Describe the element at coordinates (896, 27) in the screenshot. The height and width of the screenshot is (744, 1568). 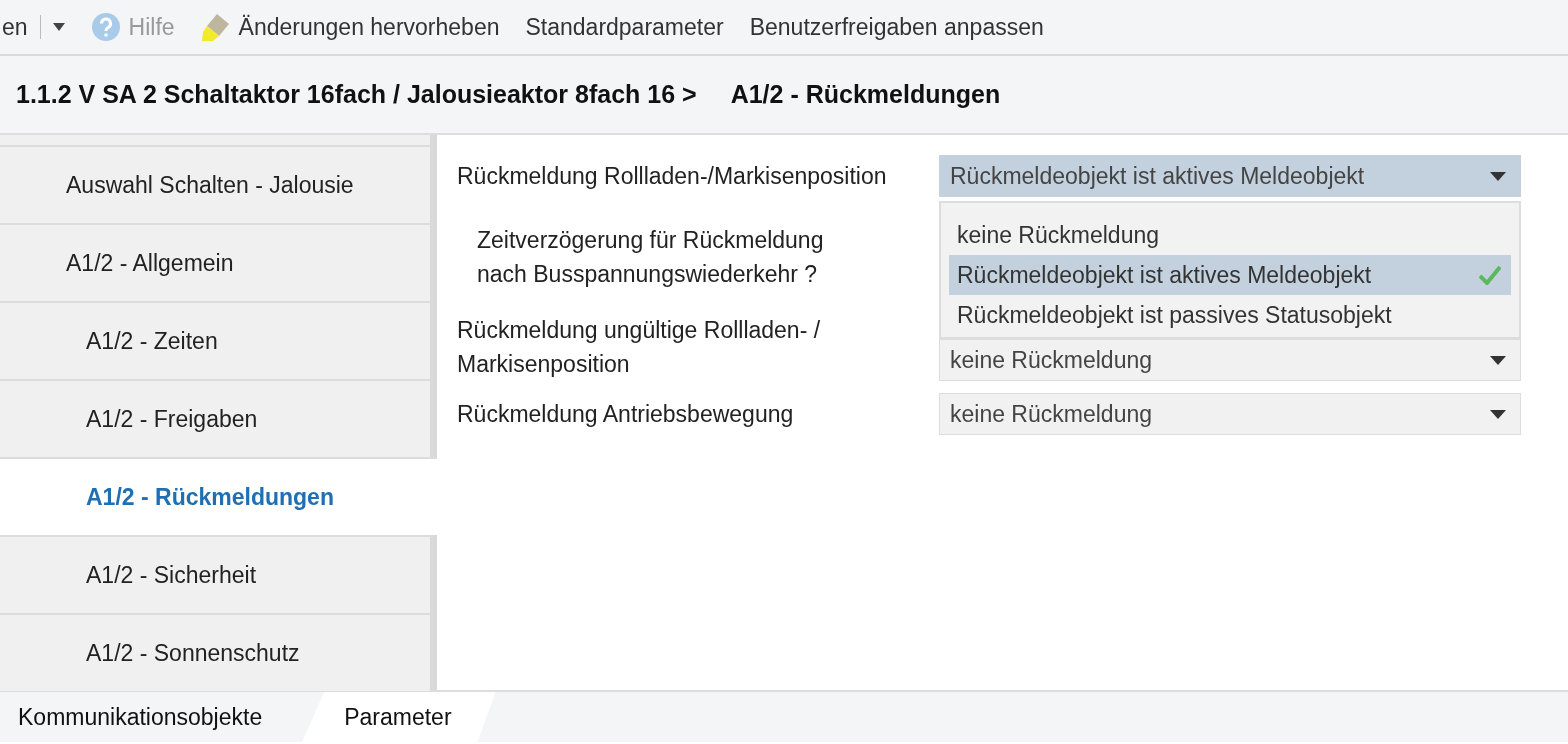
I see `toolbar-button: Benutzerfreigaben anpassen` at that location.